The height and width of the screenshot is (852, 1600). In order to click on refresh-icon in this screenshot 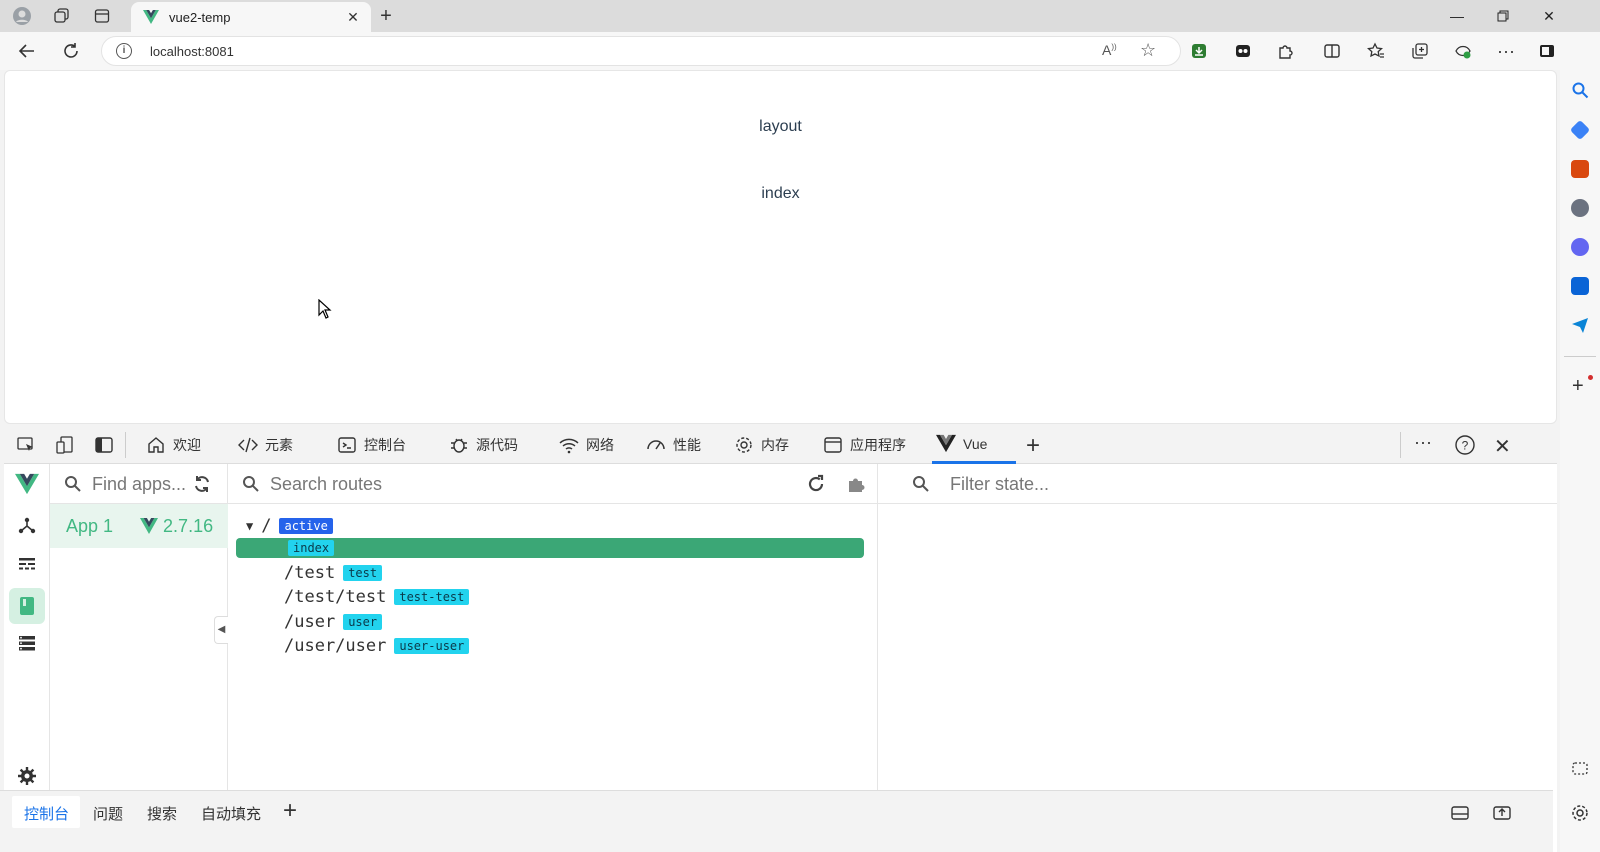, I will do `click(71, 51)`.